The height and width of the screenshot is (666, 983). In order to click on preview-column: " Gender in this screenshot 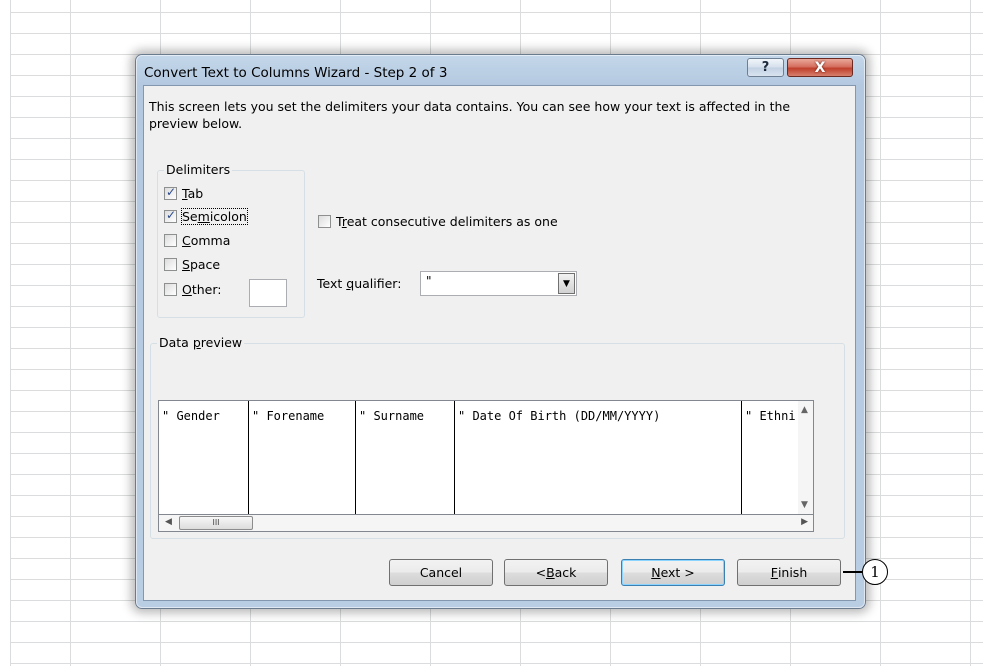, I will do `click(204, 457)`.